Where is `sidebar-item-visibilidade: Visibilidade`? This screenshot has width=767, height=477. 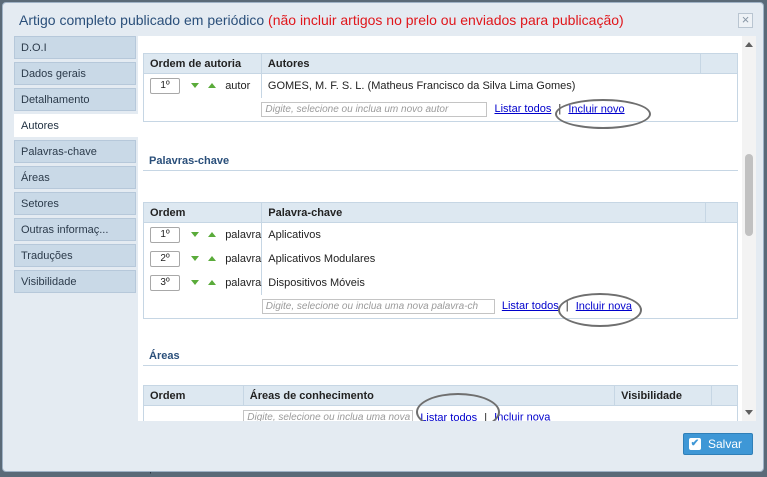 sidebar-item-visibilidade: Visibilidade is located at coordinates (75, 281).